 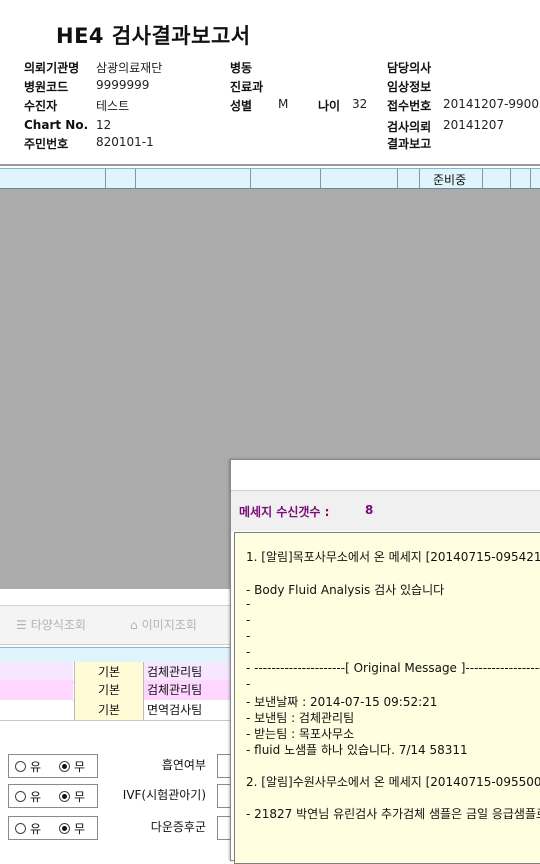 What do you see at coordinates (116, 655) in the screenshot?
I see `team-table-header` at bounding box center [116, 655].